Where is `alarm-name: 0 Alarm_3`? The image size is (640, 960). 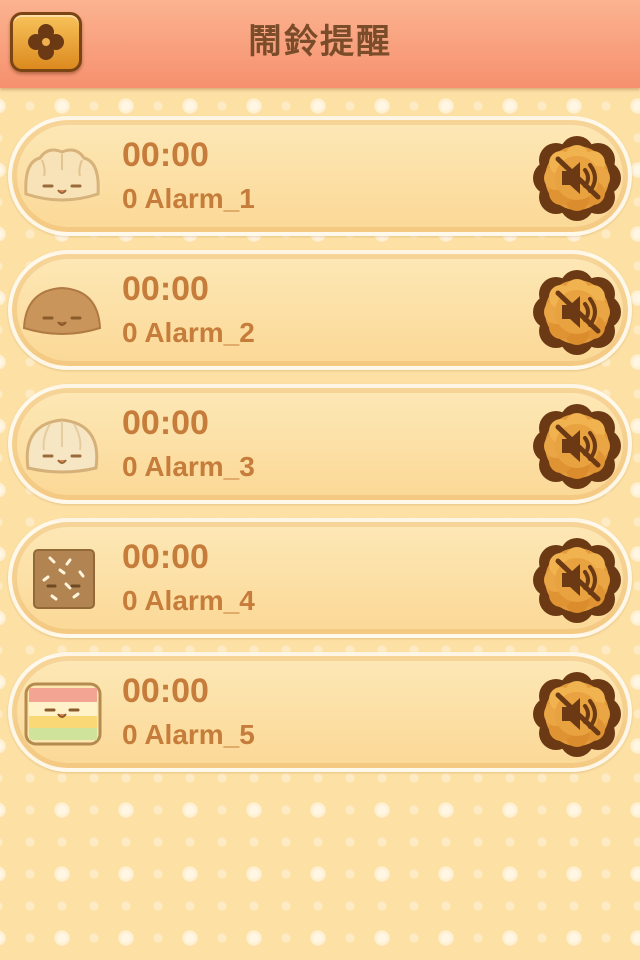
alarm-name: 0 Alarm_3 is located at coordinates (188, 466).